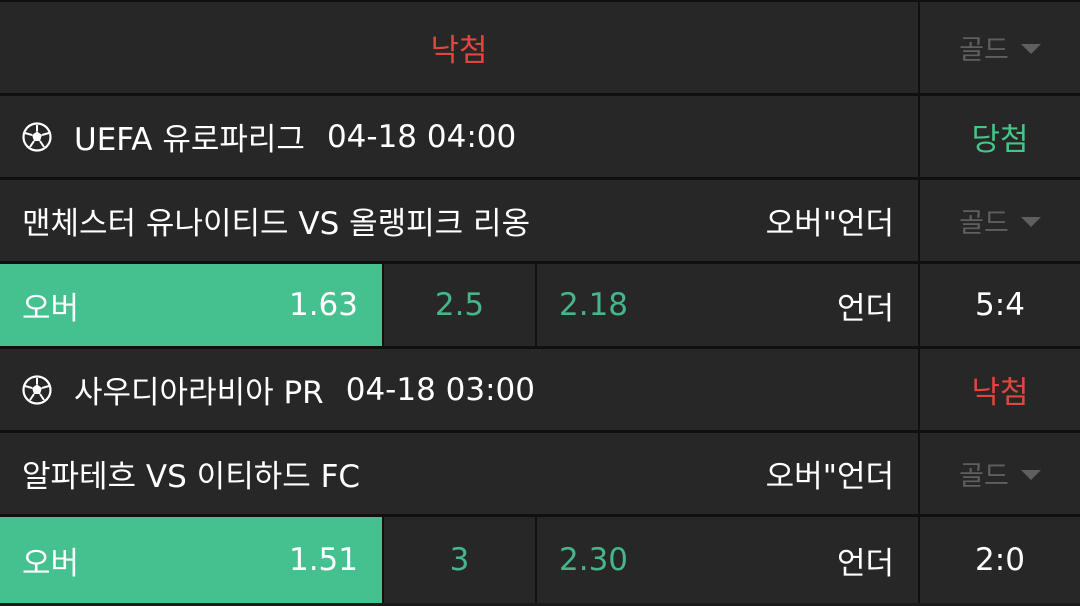 The image size is (1080, 606). I want to click on match-2-gold-label: 골드, so click(984, 476).